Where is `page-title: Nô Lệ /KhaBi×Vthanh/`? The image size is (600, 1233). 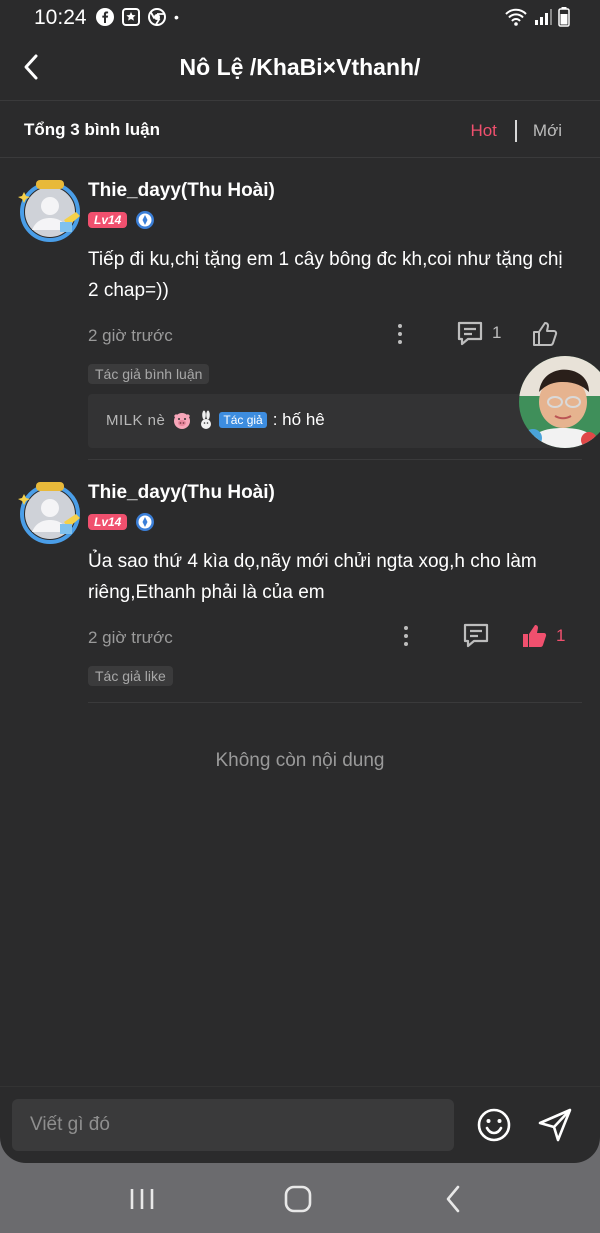 page-title: Nô Lệ /KhaBi×Vthanh/ is located at coordinates (300, 67).